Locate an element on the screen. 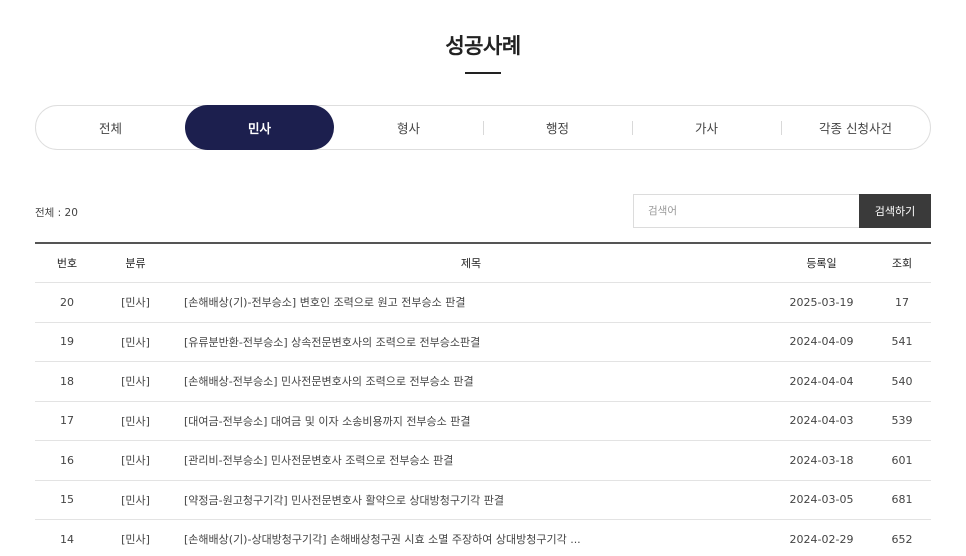 Image resolution: width=966 pixels, height=556 pixels. tab-criminal: 형사 is located at coordinates (408, 127).